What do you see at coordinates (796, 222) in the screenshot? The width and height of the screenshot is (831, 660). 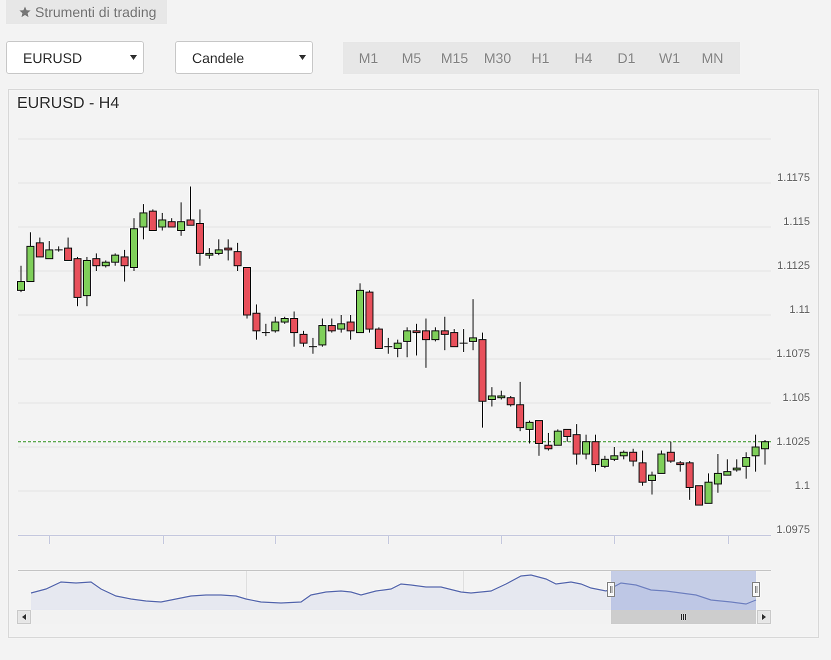 I see `y-axis-label: 1.115` at bounding box center [796, 222].